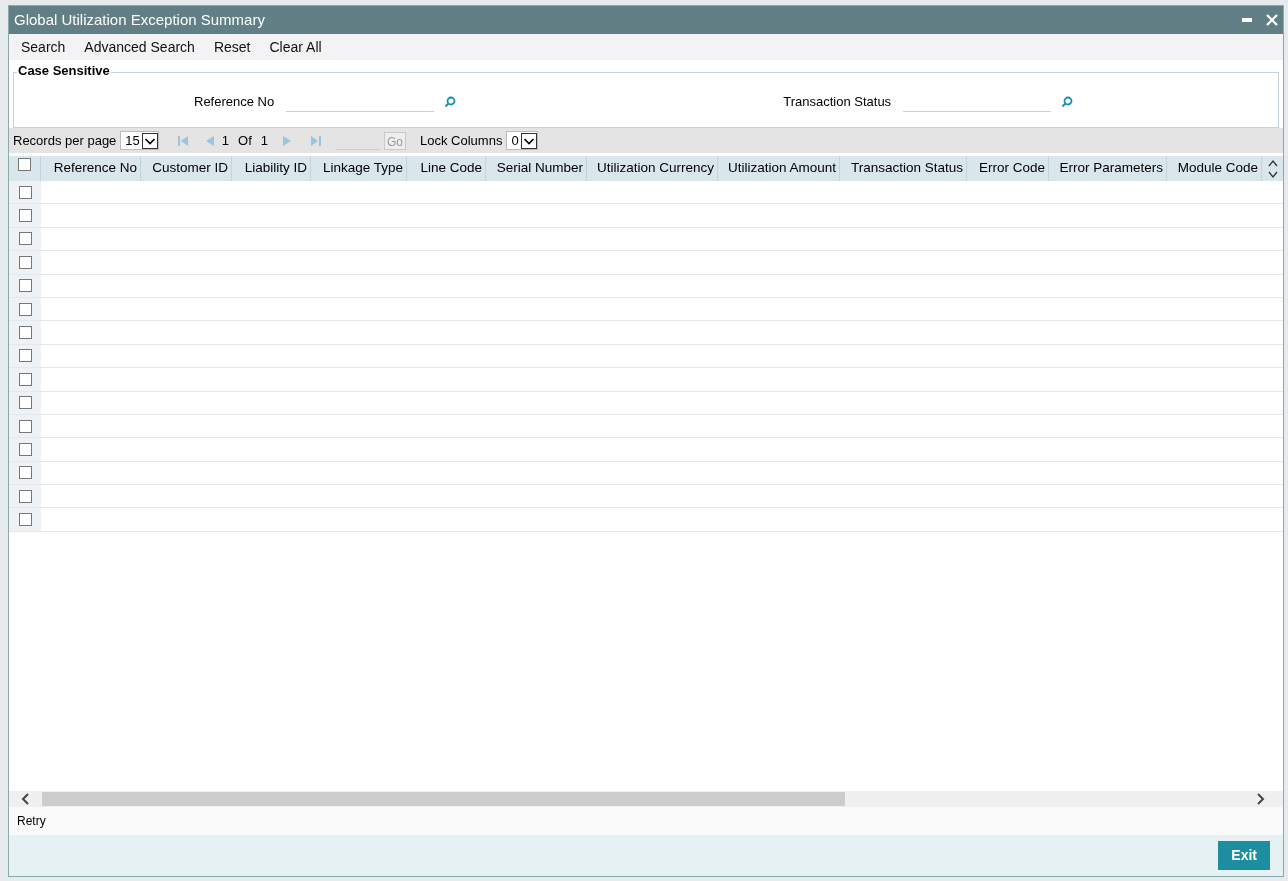  What do you see at coordinates (1244, 855) in the screenshot?
I see `exit-button: Exit` at bounding box center [1244, 855].